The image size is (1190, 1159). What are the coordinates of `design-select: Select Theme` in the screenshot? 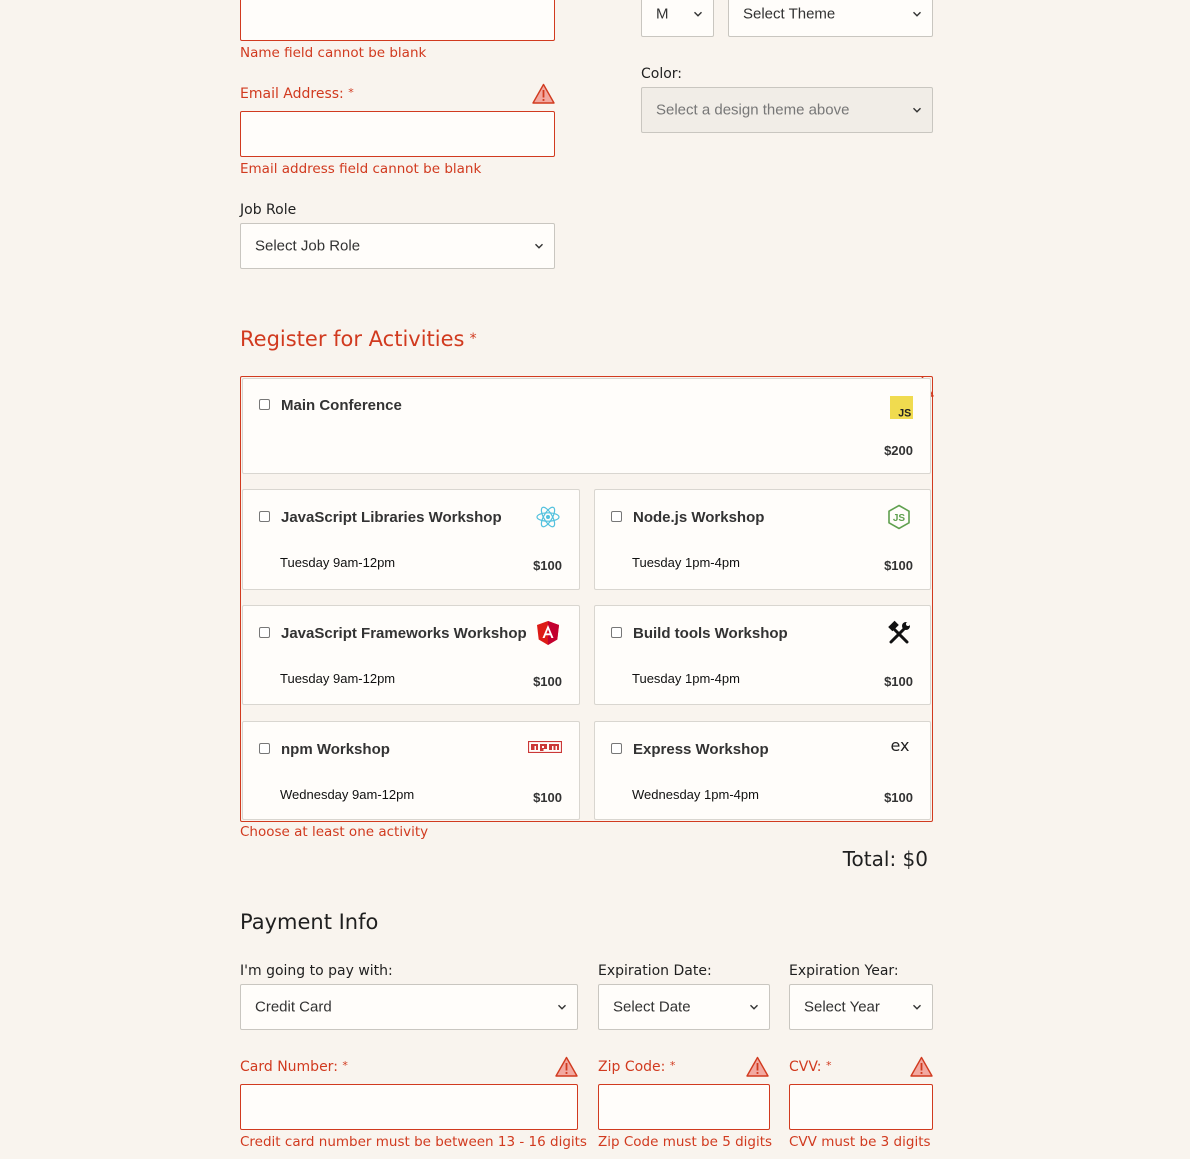 It's located at (830, 18).